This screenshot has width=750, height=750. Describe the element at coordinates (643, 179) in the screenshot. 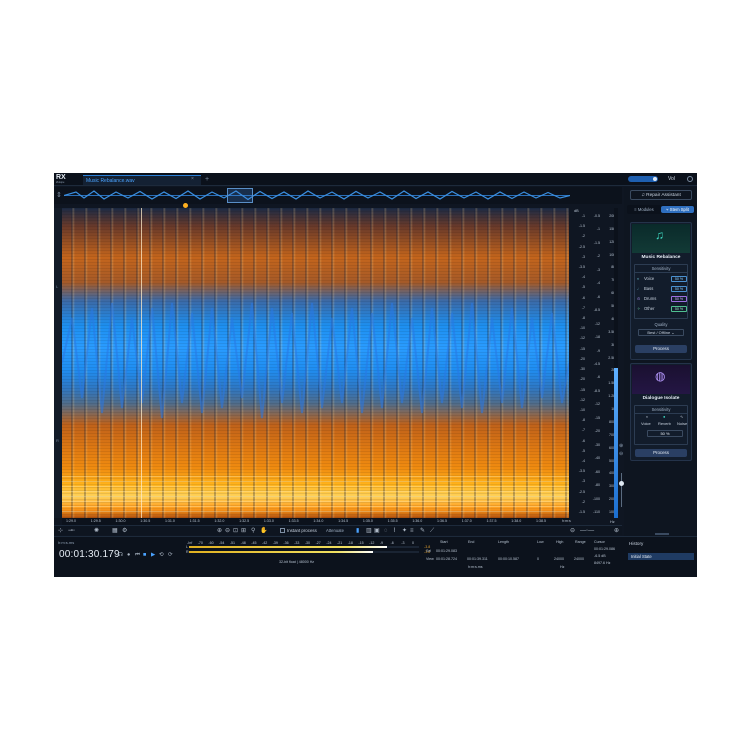

I see `volume-slider` at that location.